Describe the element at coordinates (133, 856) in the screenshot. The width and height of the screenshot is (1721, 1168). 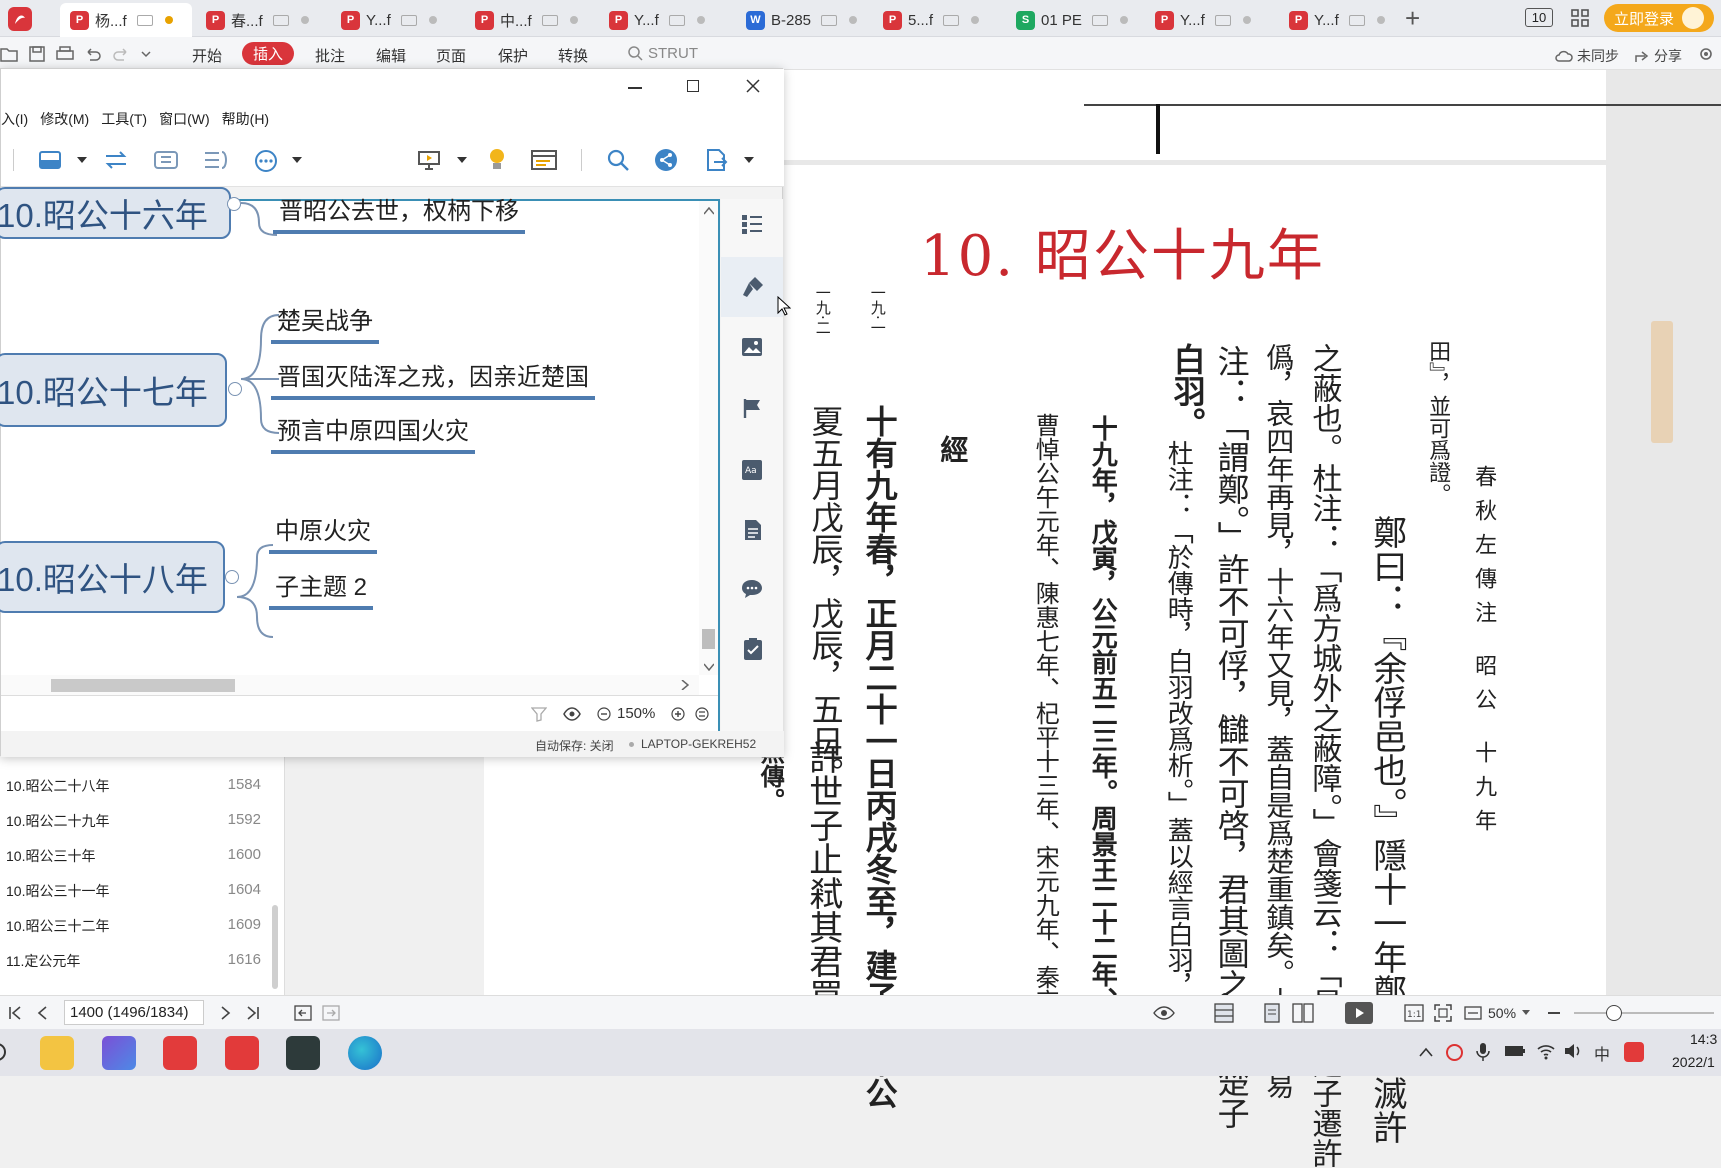
I see `outline-item: 10.昭公三十年 1600` at that location.